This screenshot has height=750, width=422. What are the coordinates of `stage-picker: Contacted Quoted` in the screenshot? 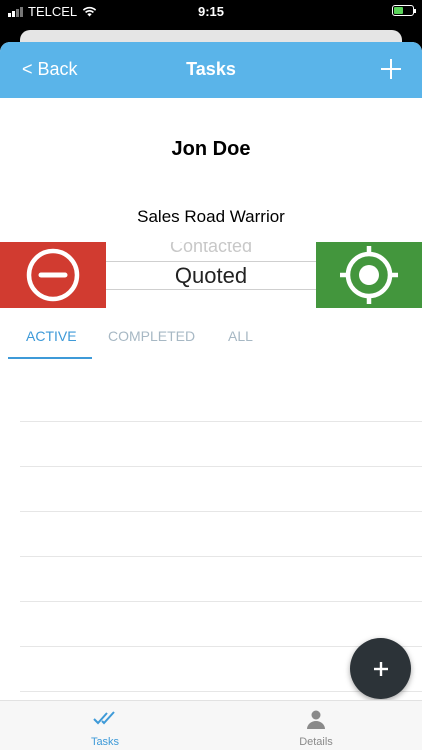 It's located at (211, 275).